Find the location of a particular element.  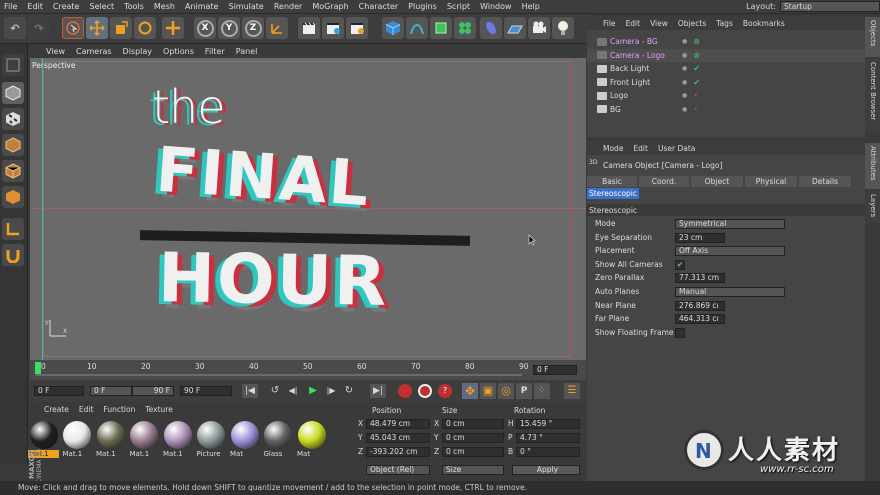

range-slider-end: 90 F is located at coordinates (153, 391).